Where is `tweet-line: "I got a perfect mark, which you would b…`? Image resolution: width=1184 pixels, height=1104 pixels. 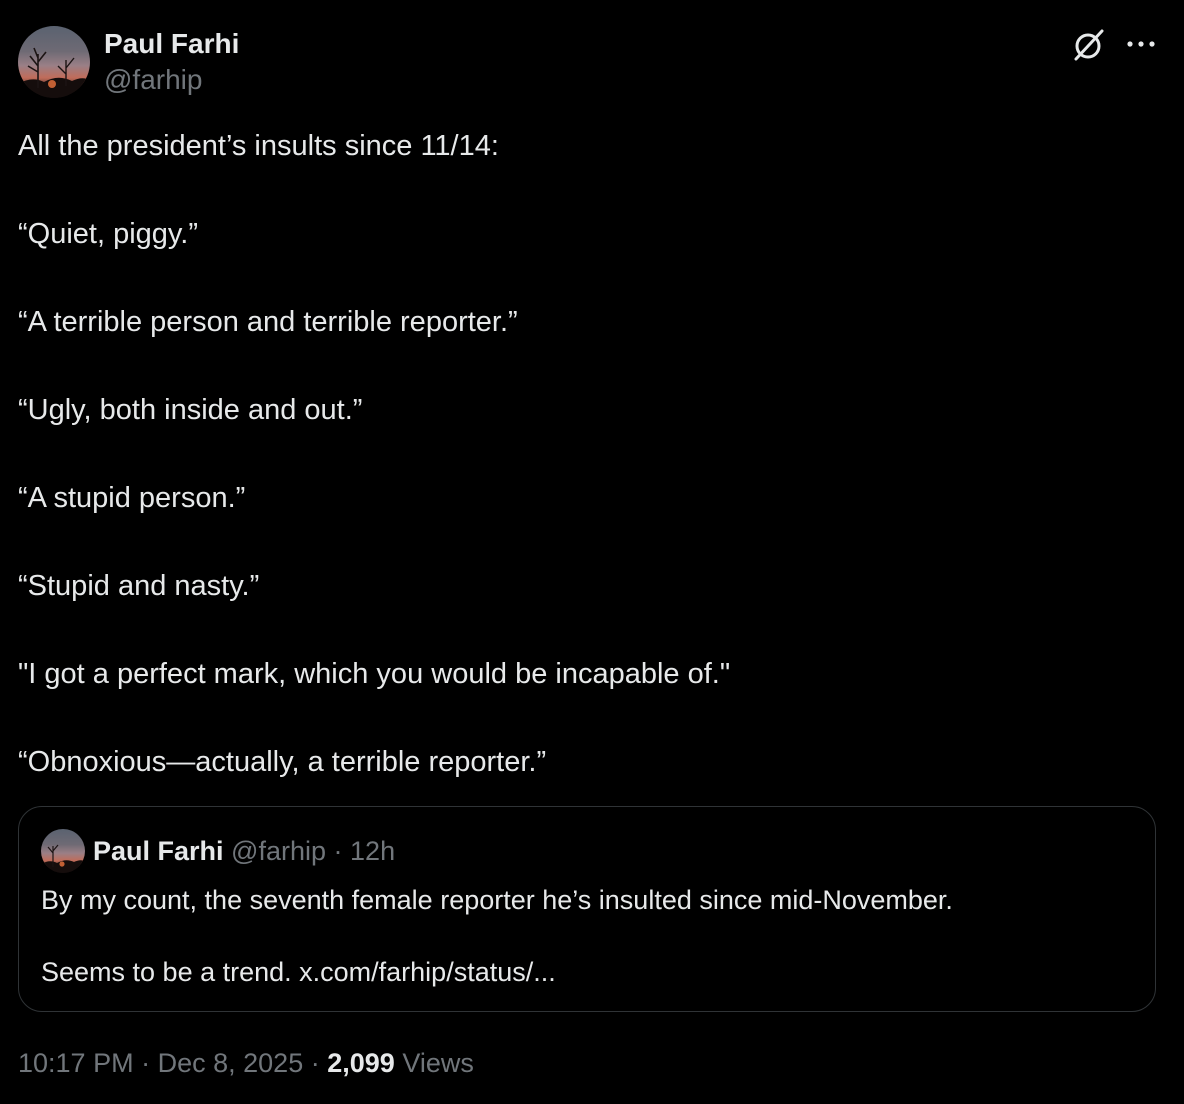 tweet-line: "I got a perfect mark, which you would b… is located at coordinates (374, 674).